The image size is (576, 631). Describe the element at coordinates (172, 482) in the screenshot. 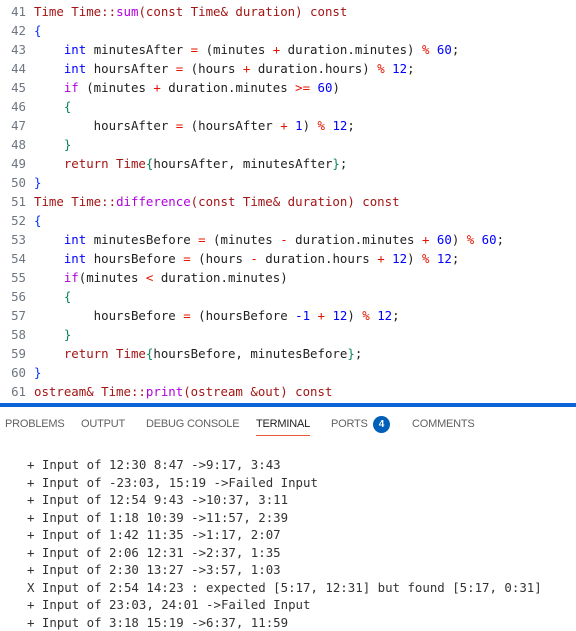

I see `terminal-line: + Input of -23:03, 15:19 ->Failed Input` at that location.